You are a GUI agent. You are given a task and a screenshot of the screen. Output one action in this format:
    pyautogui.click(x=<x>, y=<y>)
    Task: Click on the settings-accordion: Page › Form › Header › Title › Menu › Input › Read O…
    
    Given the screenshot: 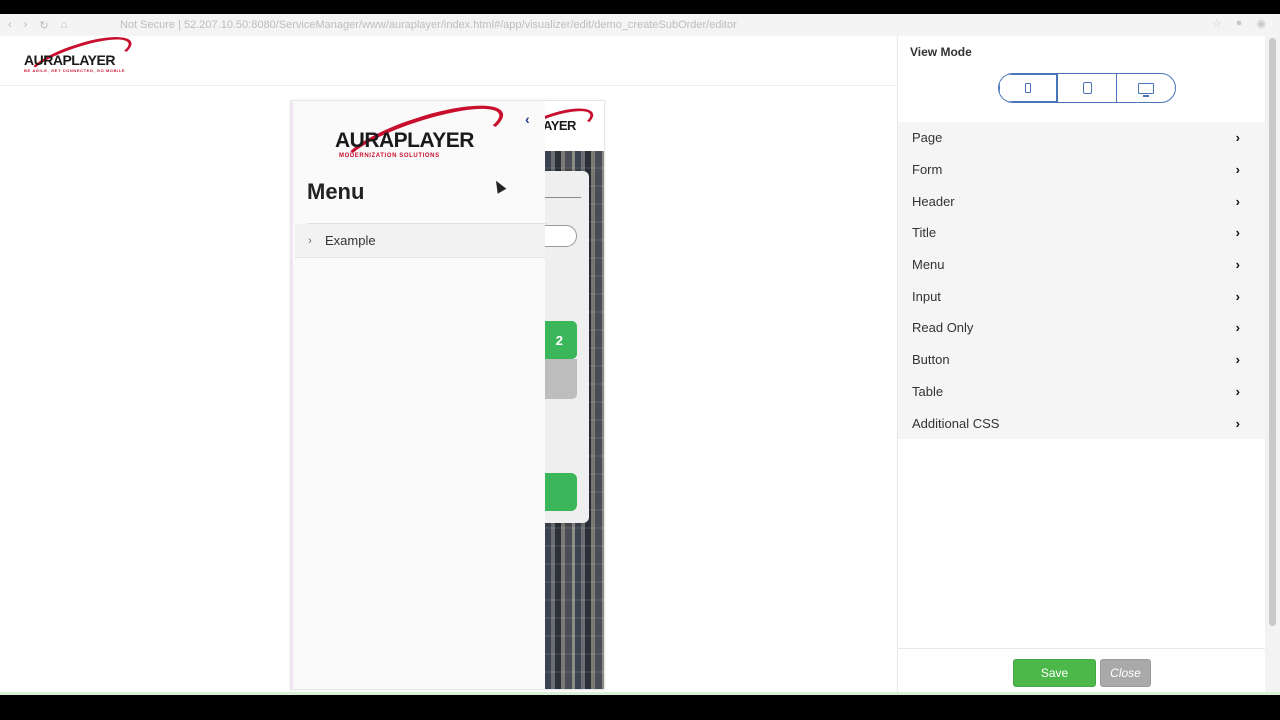 What is the action you would take?
    pyautogui.click(x=1082, y=280)
    